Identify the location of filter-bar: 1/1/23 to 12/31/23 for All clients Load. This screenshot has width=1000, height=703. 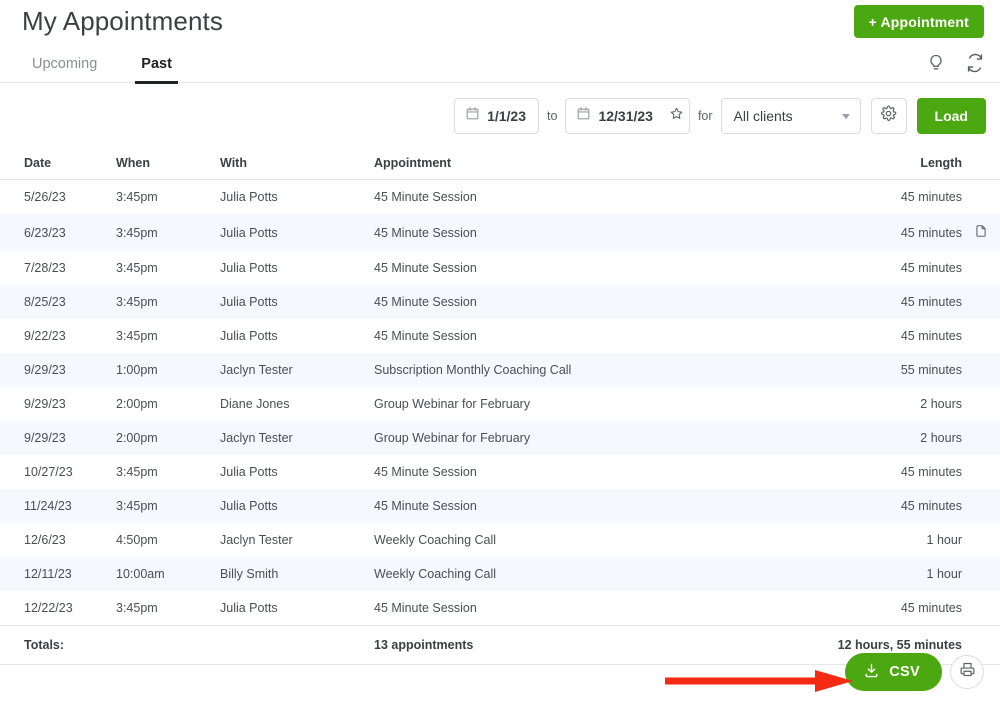
(720, 116).